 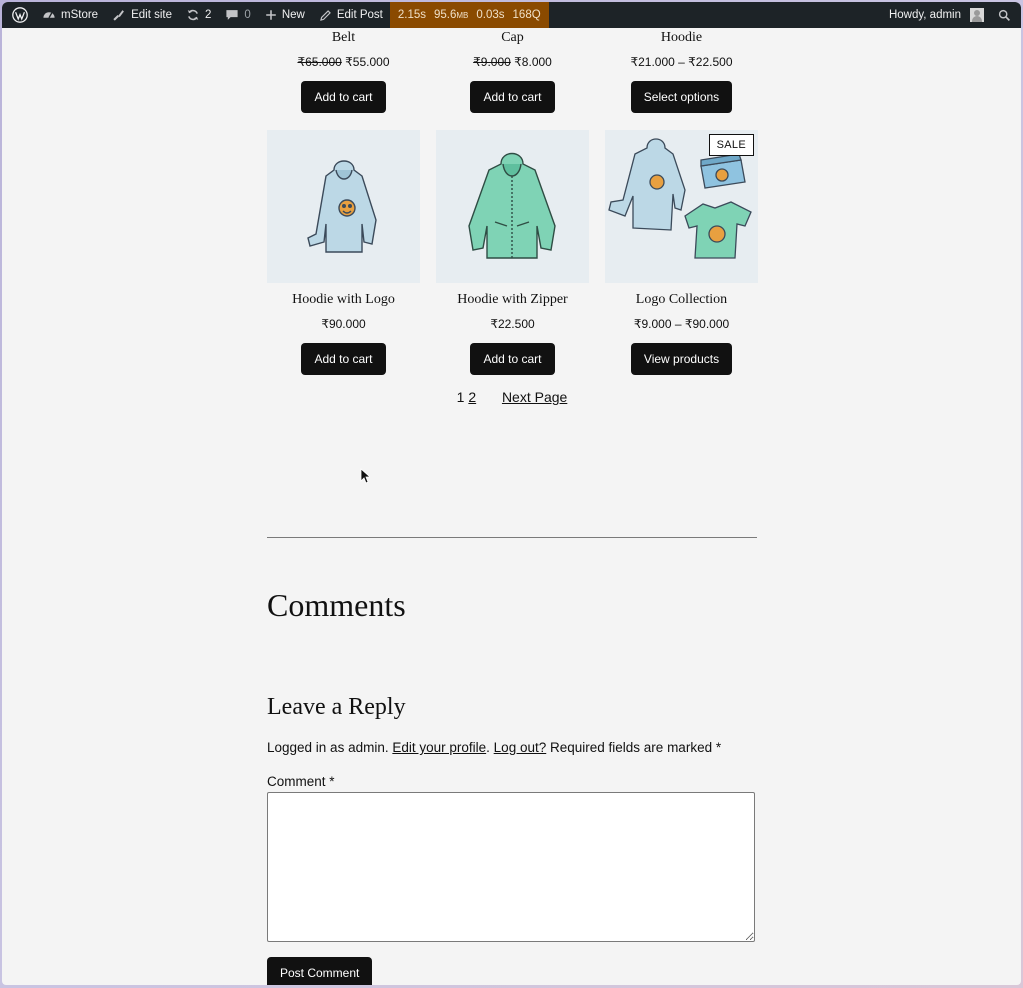 I want to click on updates-link: 2, so click(x=198, y=15).